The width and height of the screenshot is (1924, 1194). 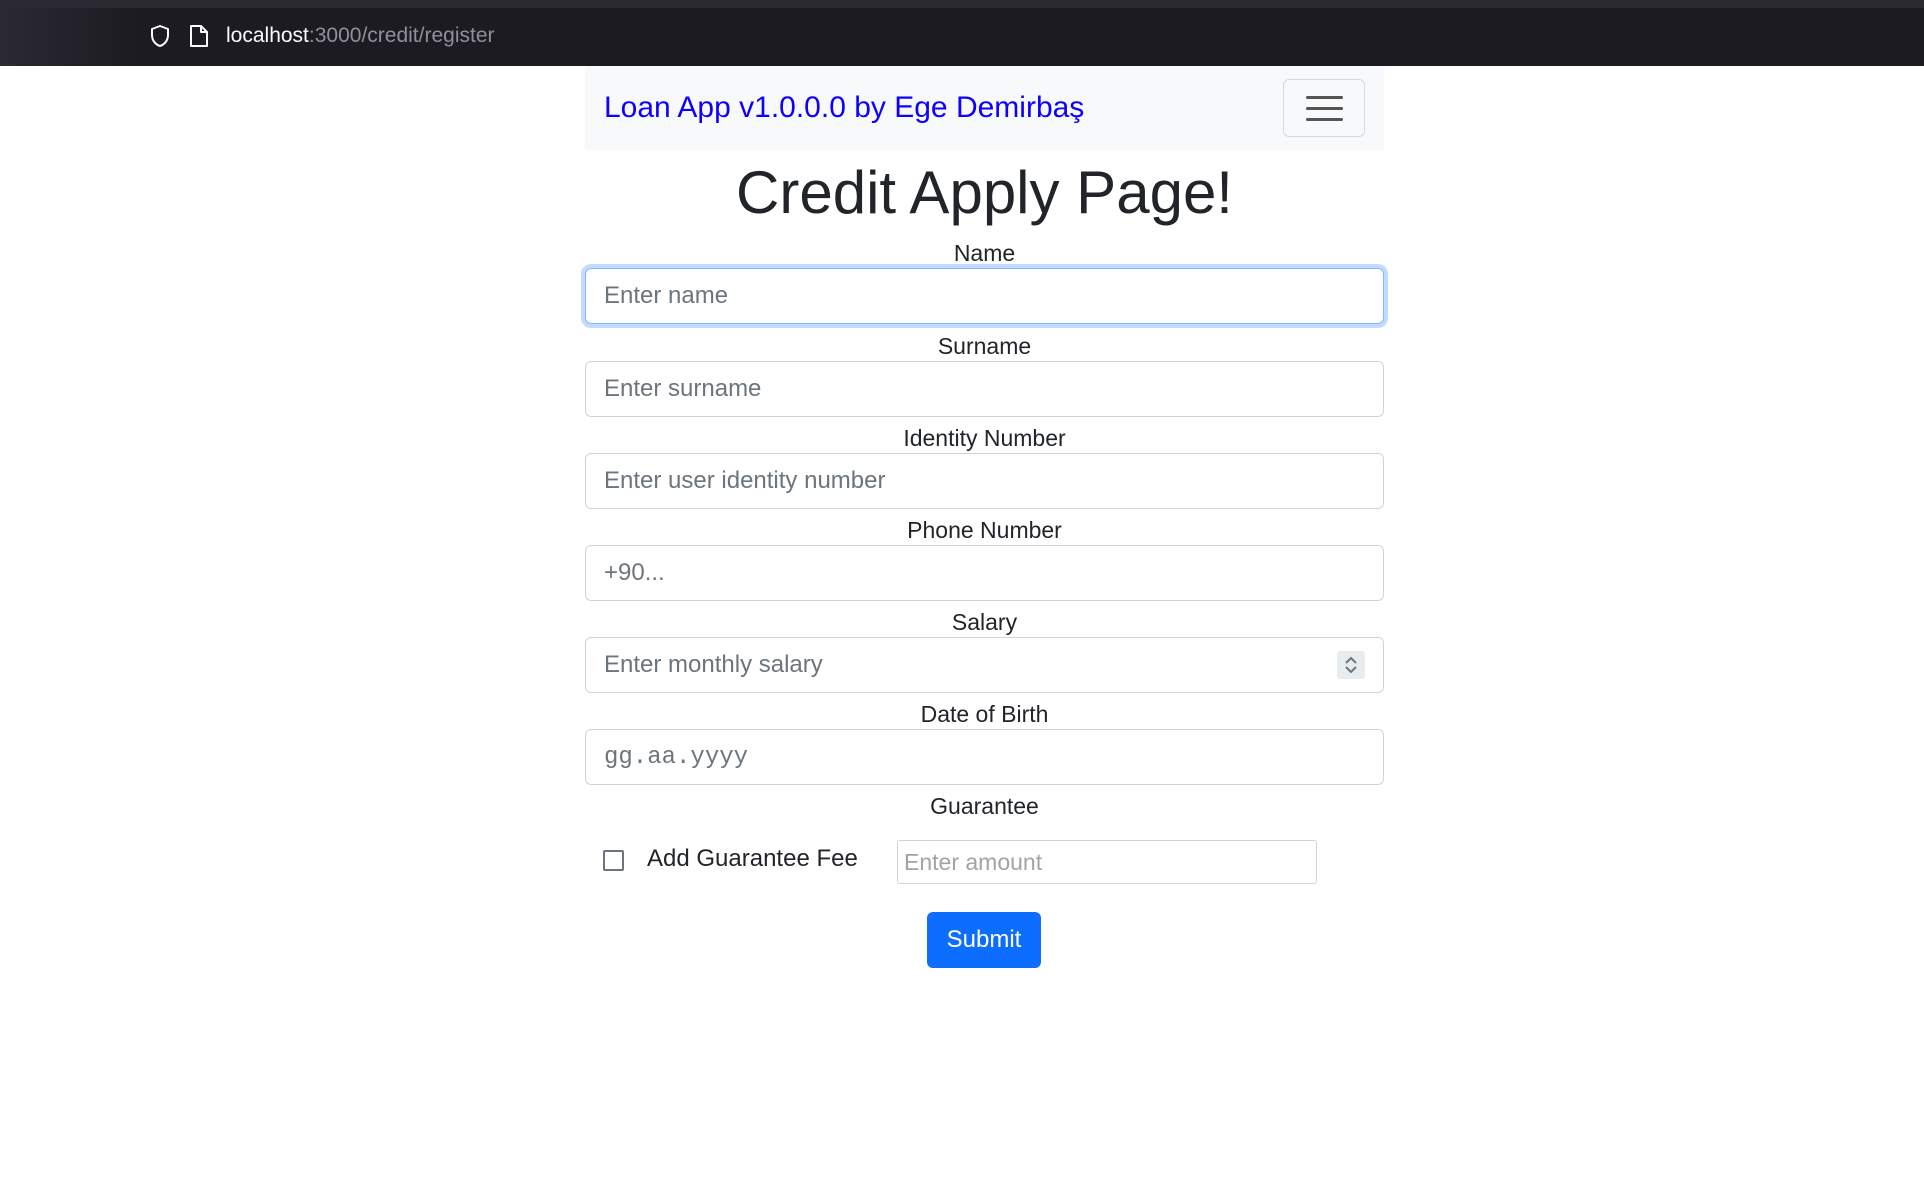 What do you see at coordinates (1029, 36) in the screenshot?
I see `address-bar: localhost:3000/credit/register` at bounding box center [1029, 36].